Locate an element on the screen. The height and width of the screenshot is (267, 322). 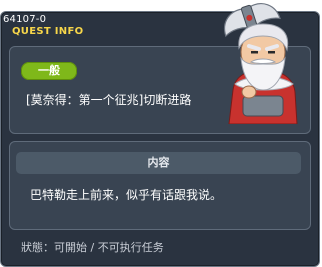
window-title: QUEST INFO is located at coordinates (48, 31).